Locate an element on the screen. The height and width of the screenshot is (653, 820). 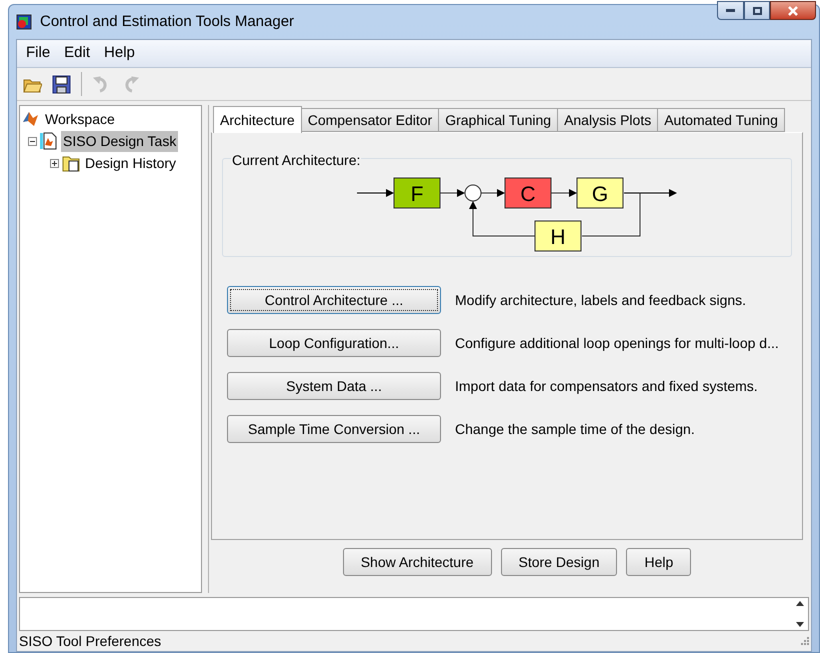
save-icon is located at coordinates (61, 84).